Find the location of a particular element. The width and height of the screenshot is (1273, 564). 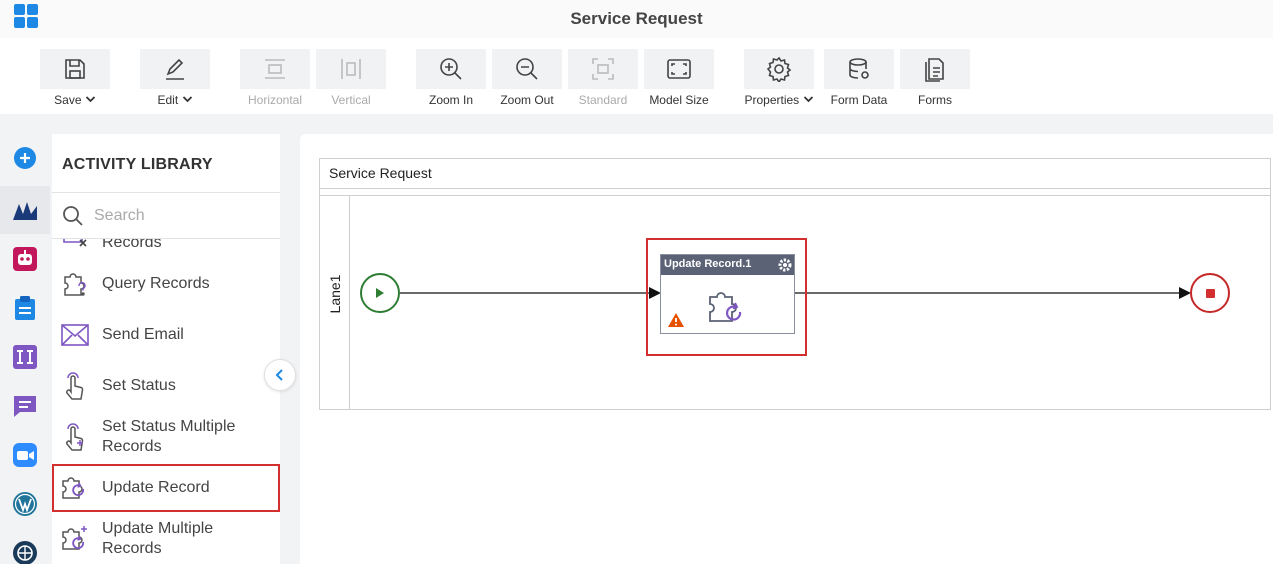

vertical-align-icon is located at coordinates (351, 69).